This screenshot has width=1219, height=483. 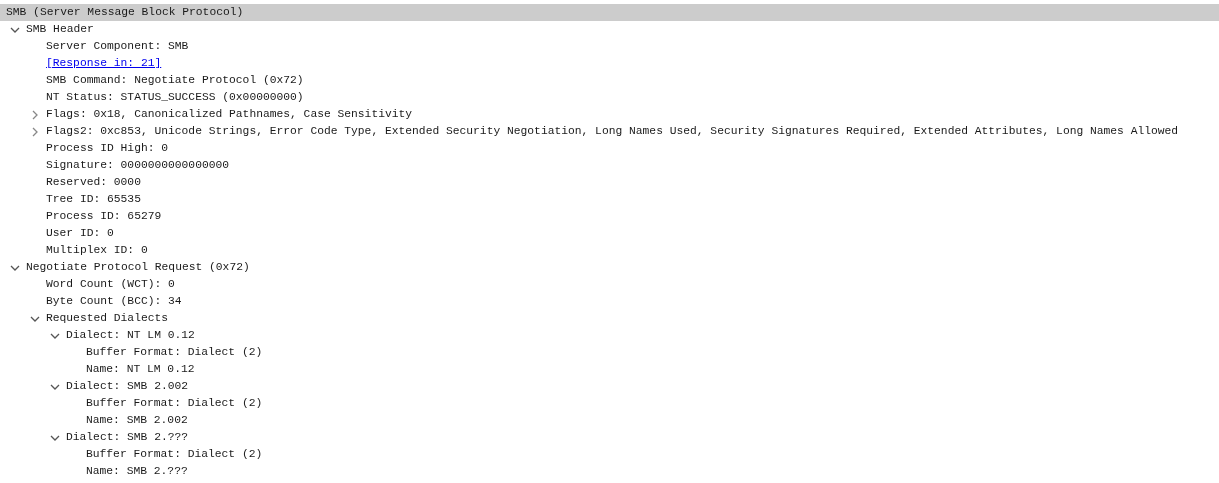 What do you see at coordinates (137, 471) in the screenshot?
I see `tree-item-label: Name: SMB 2.???` at bounding box center [137, 471].